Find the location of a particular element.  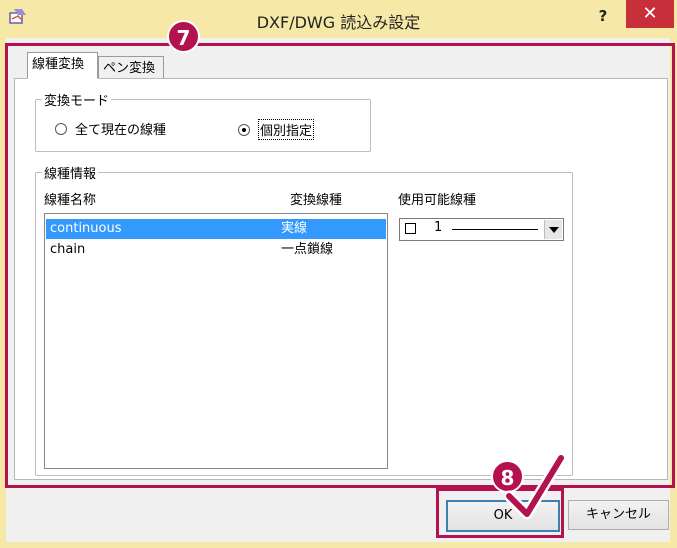

step-7-badge: 7 is located at coordinates (183, 36).